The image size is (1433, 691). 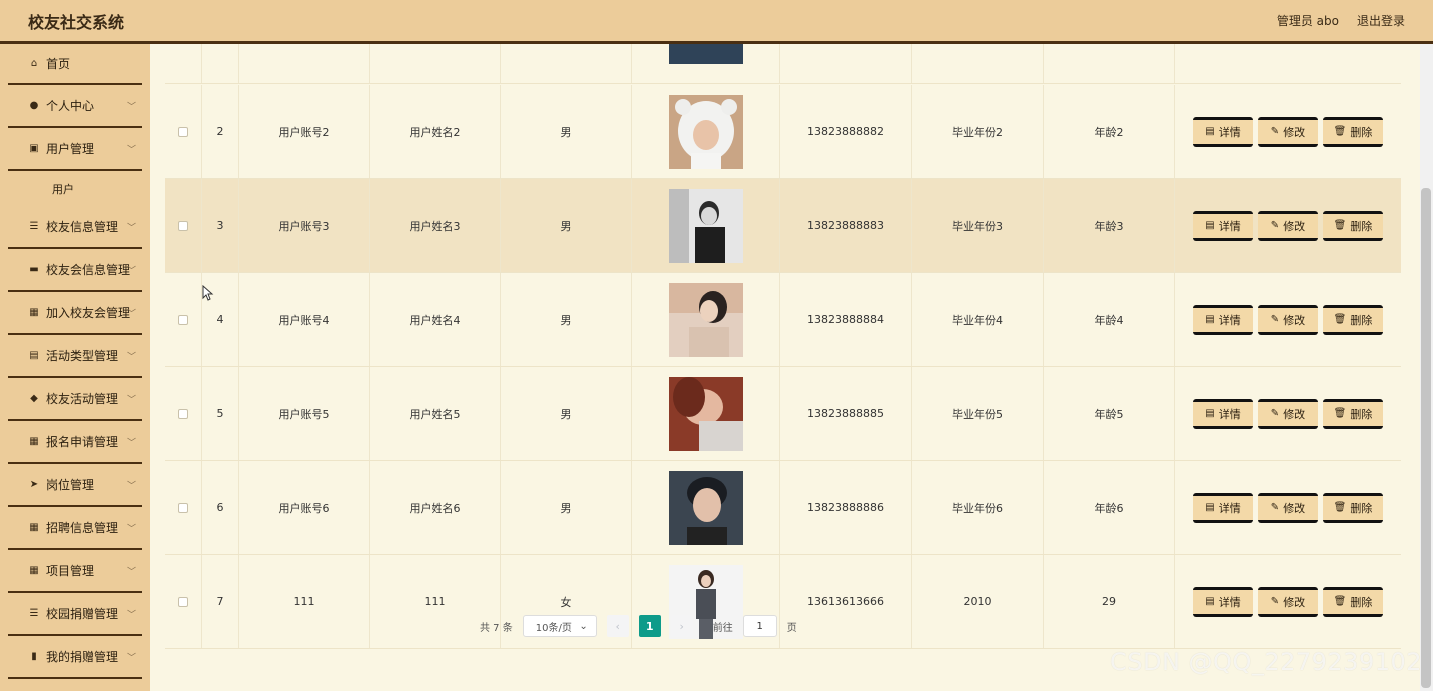 I want to click on age-cell: 29, so click(x=1109, y=601).